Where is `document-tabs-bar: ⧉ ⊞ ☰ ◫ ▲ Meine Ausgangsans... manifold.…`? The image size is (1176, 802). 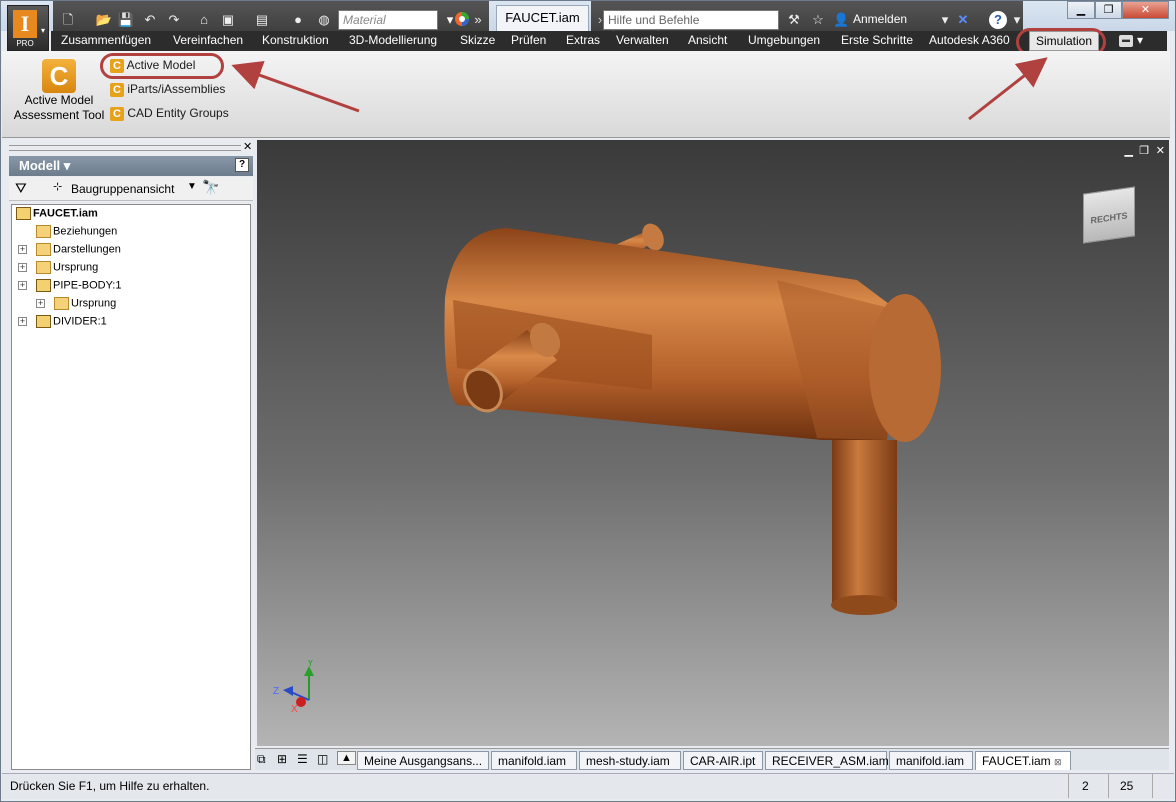
document-tabs-bar: ⧉ ⊞ ☰ ◫ ▲ Meine Ausgangsans... manifold.… is located at coordinates (712, 759).